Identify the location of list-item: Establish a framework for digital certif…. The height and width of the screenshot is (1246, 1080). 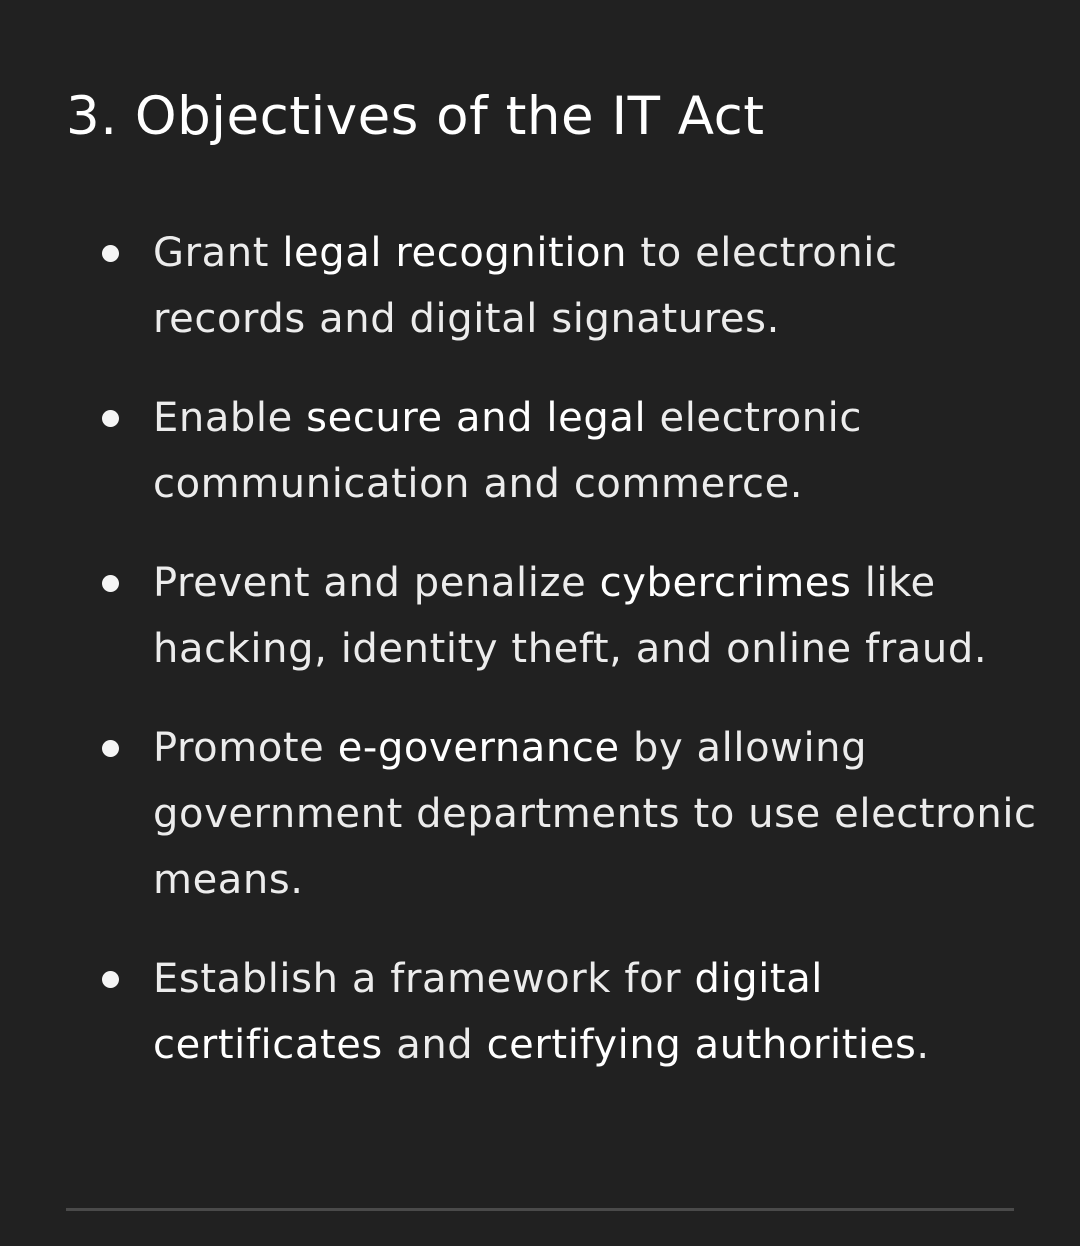
(540, 1012).